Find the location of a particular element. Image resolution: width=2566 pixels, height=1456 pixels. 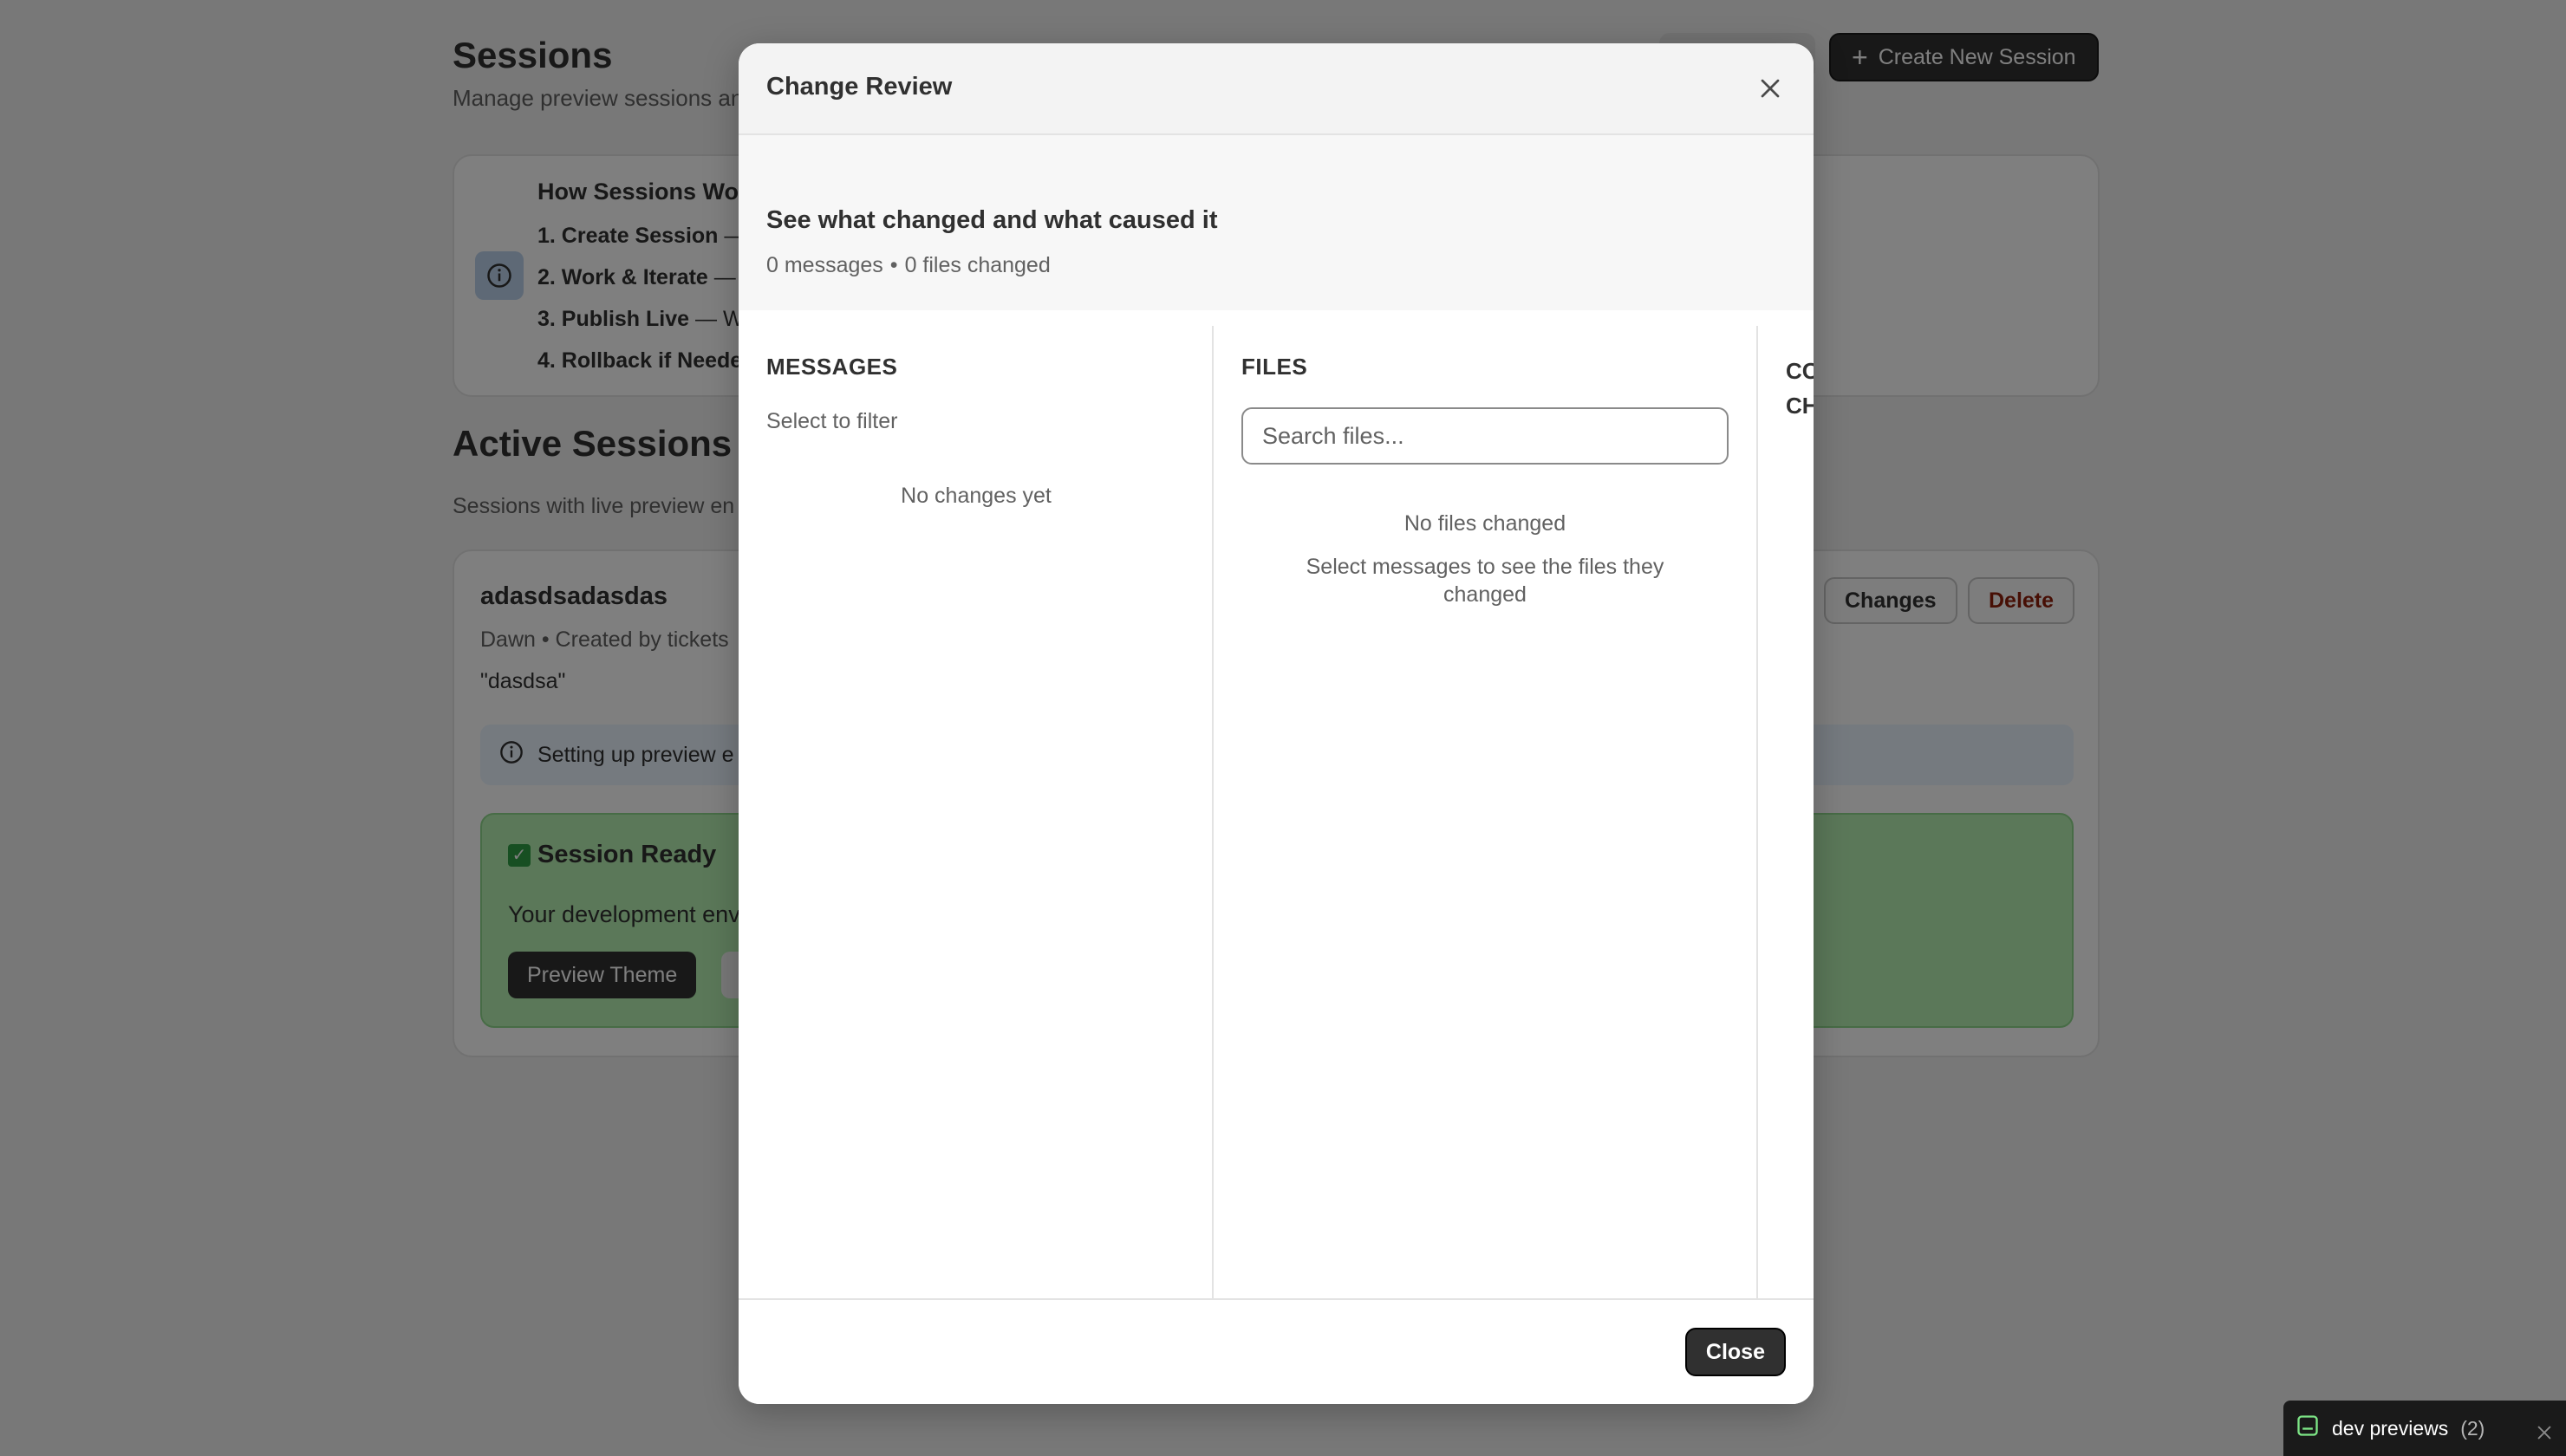

files-heading: FILES is located at coordinates (1274, 367).